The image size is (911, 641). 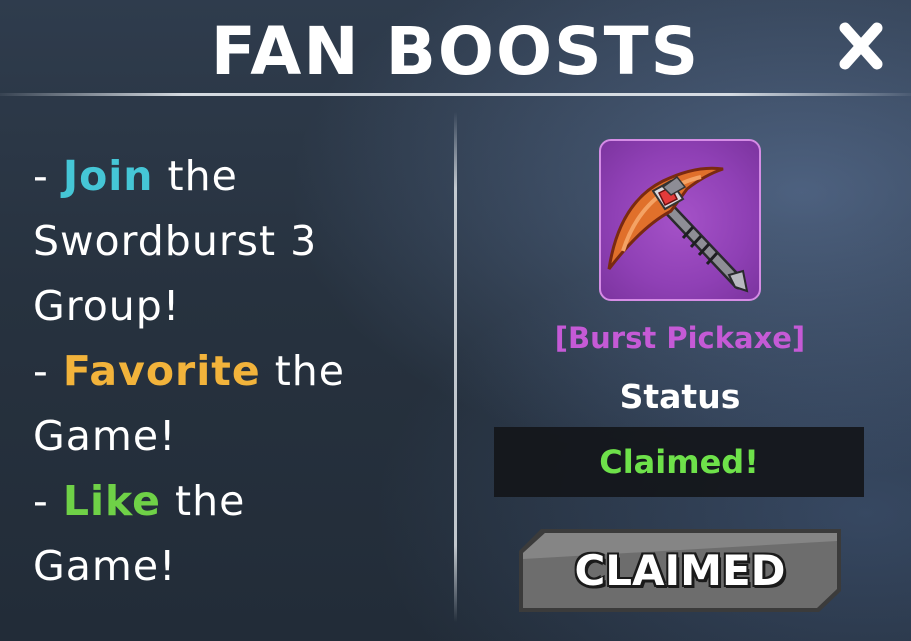 I want to click on claimed-button: CLAIMED, so click(x=680, y=570).